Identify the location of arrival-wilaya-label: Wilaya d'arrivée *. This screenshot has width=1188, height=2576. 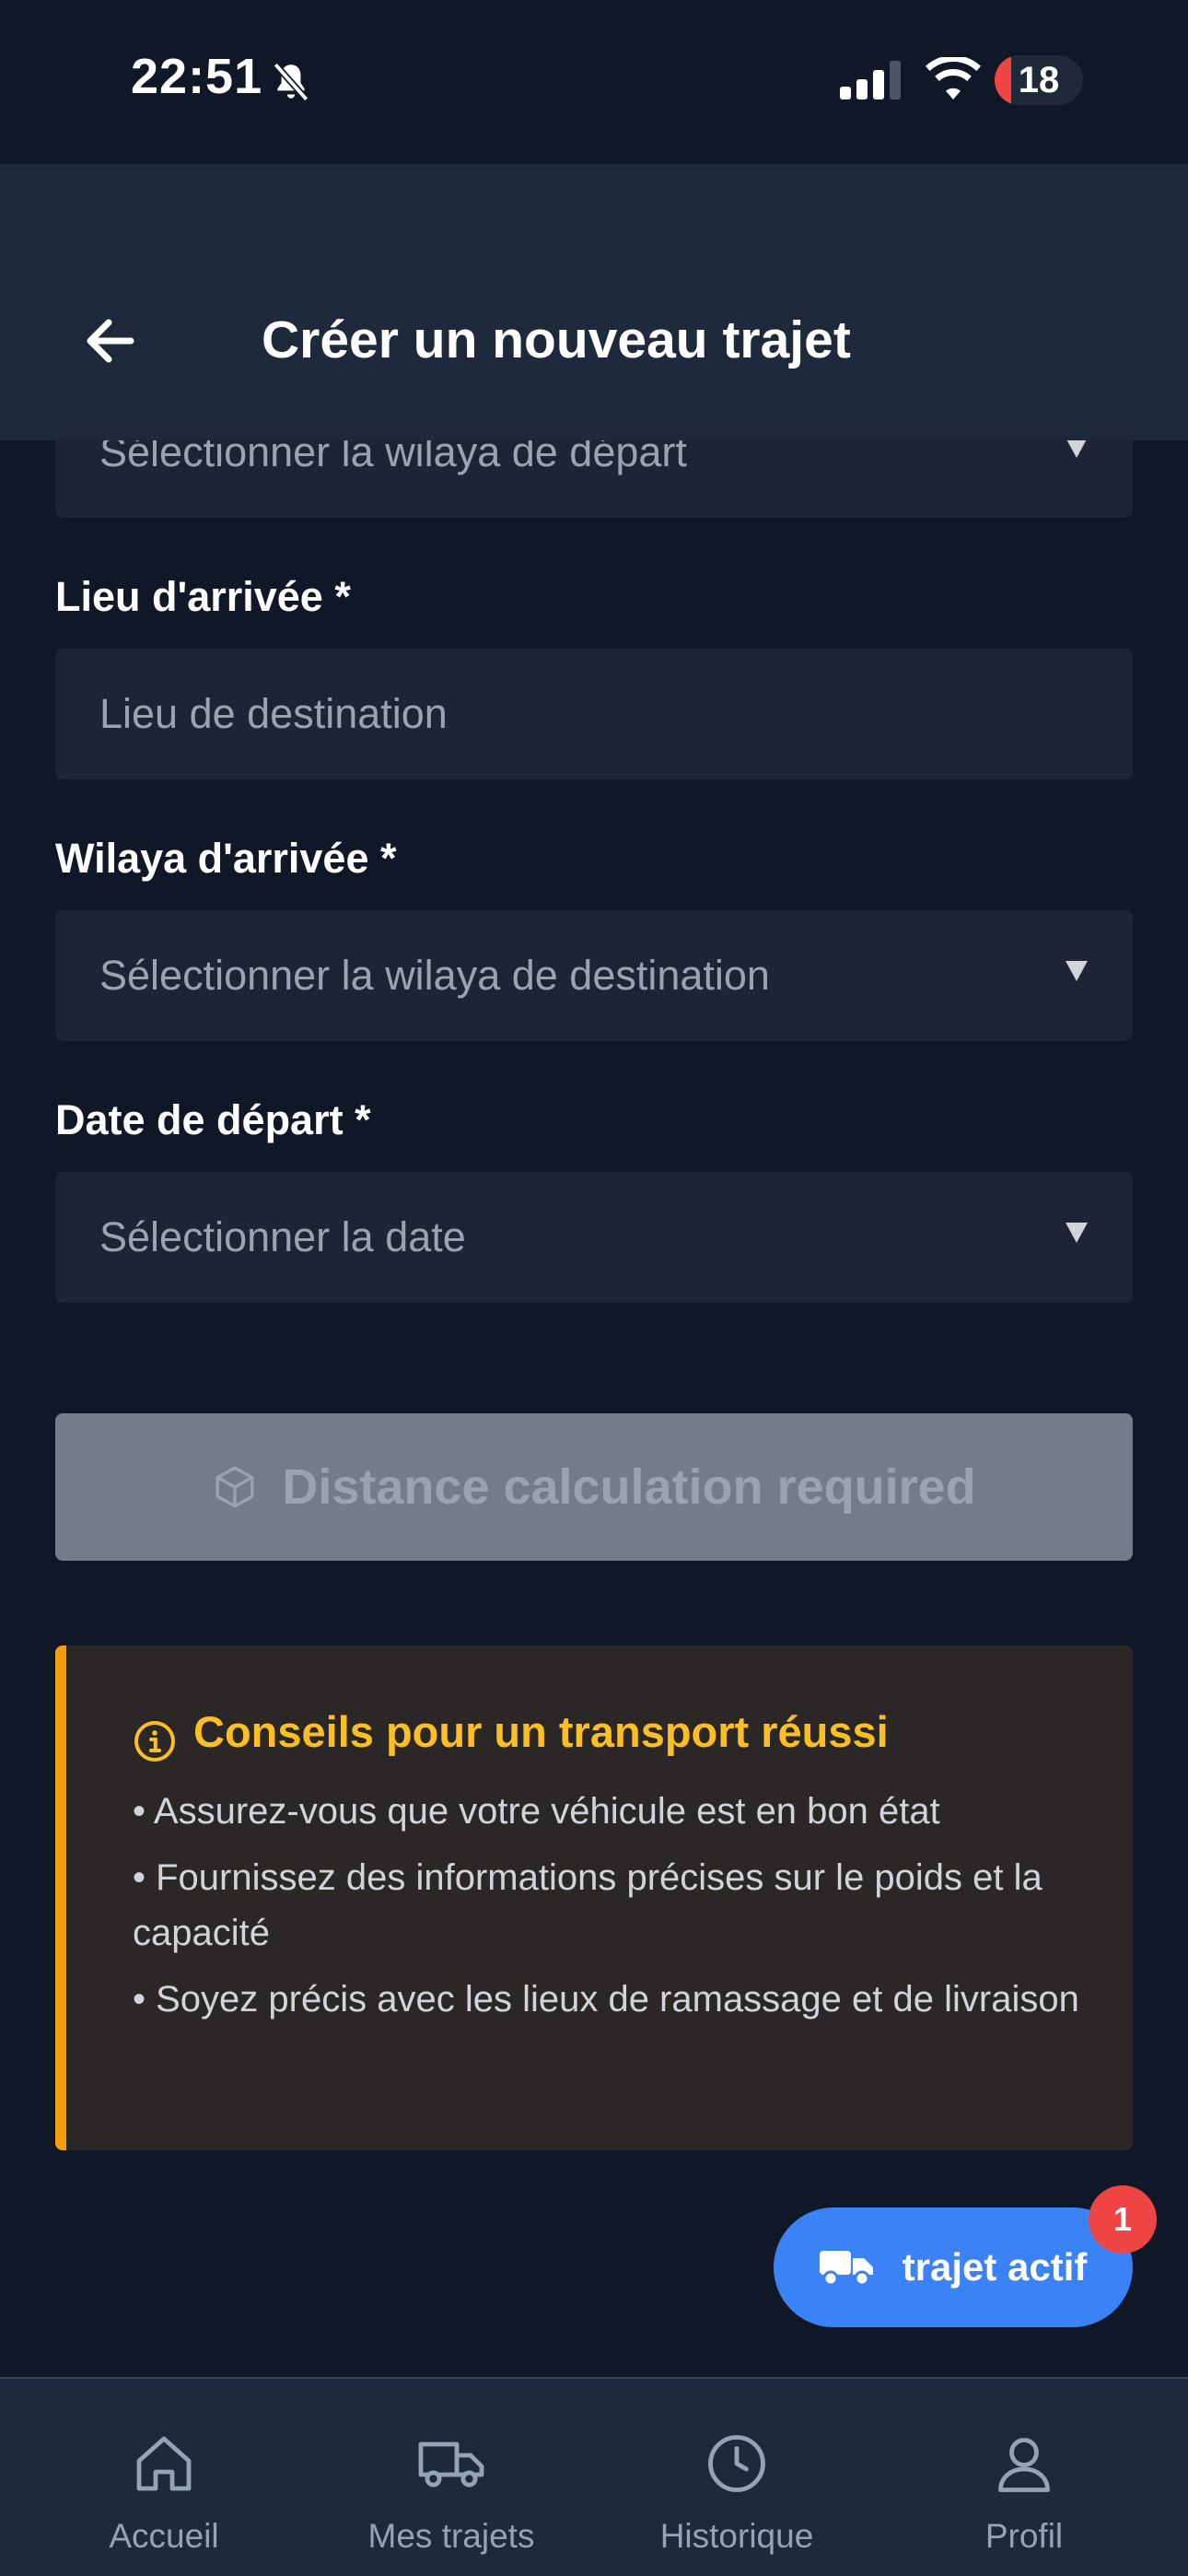
(226, 859).